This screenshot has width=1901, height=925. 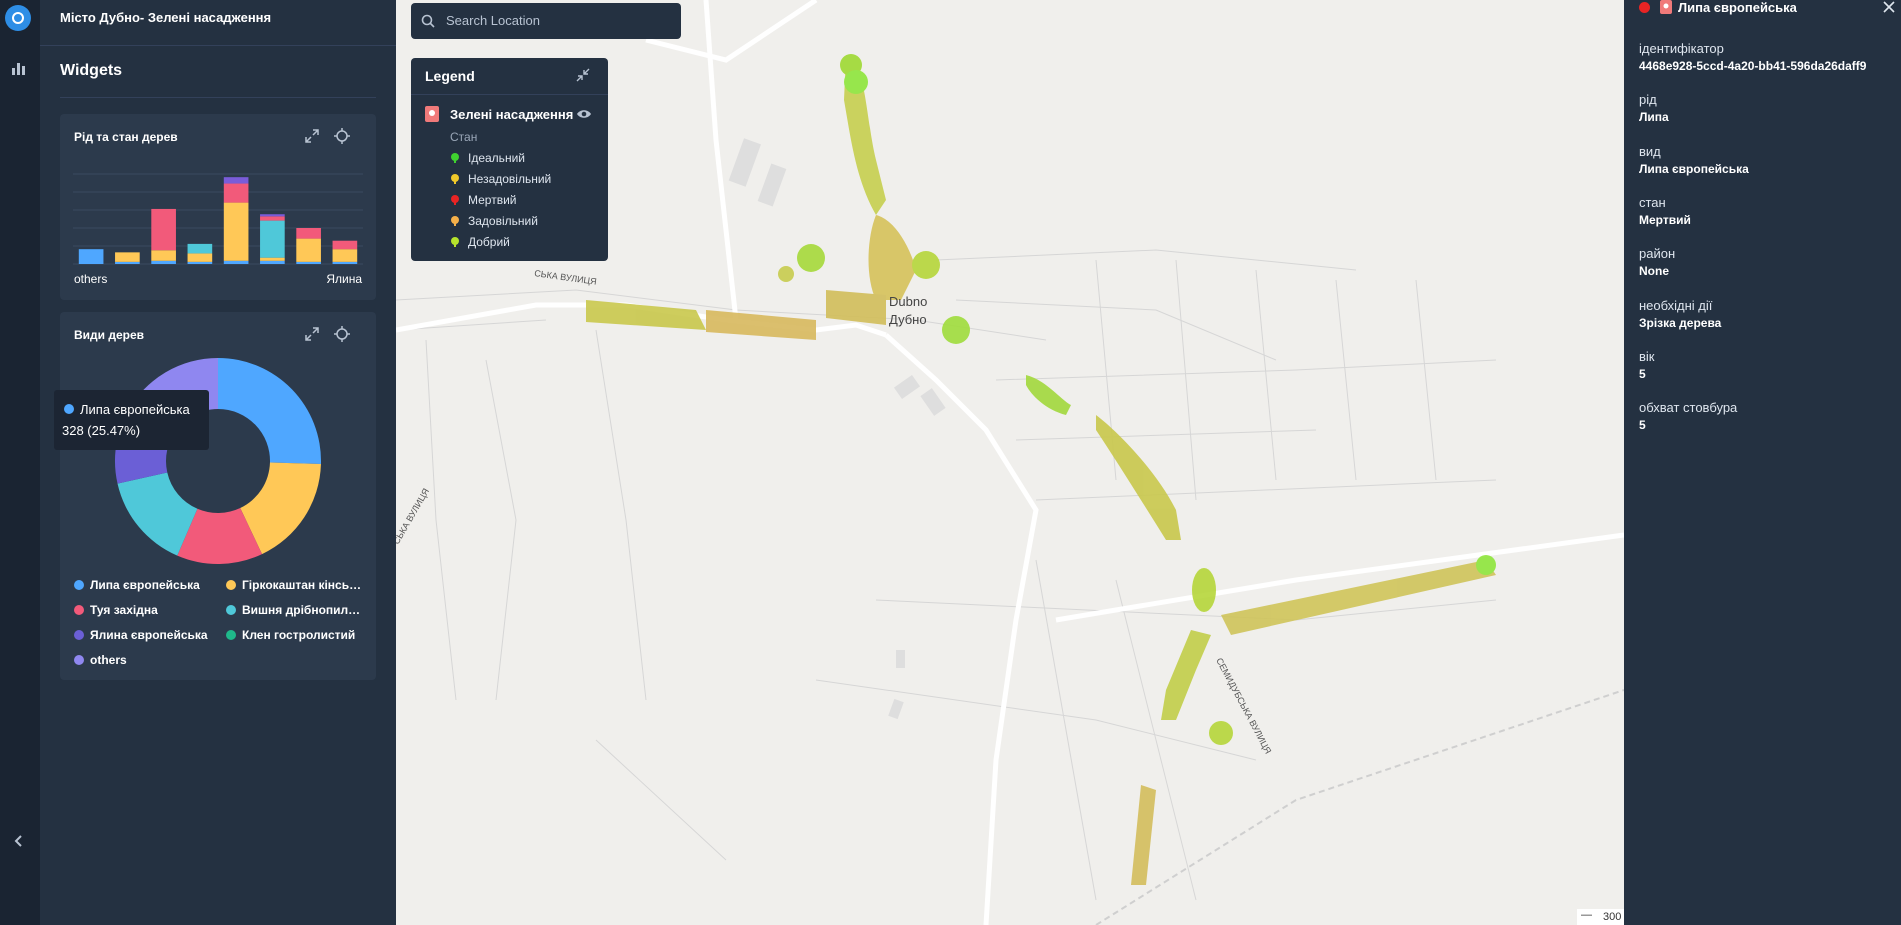 What do you see at coordinates (1650, 151) in the screenshot?
I see `field-label: вид` at bounding box center [1650, 151].